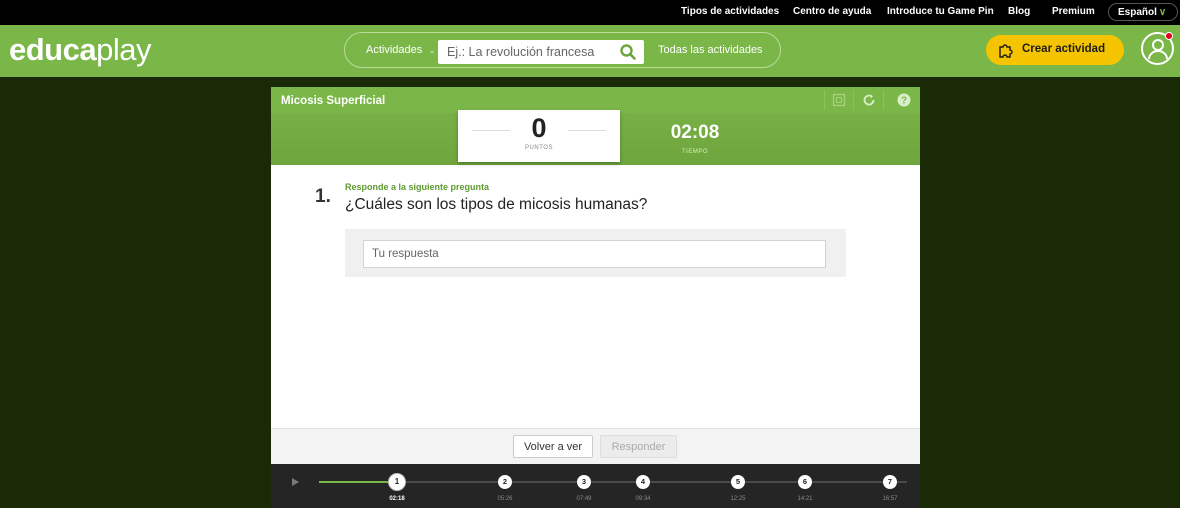 The height and width of the screenshot is (508, 1180). What do you see at coordinates (595, 446) in the screenshot?
I see `activity-footer` at bounding box center [595, 446].